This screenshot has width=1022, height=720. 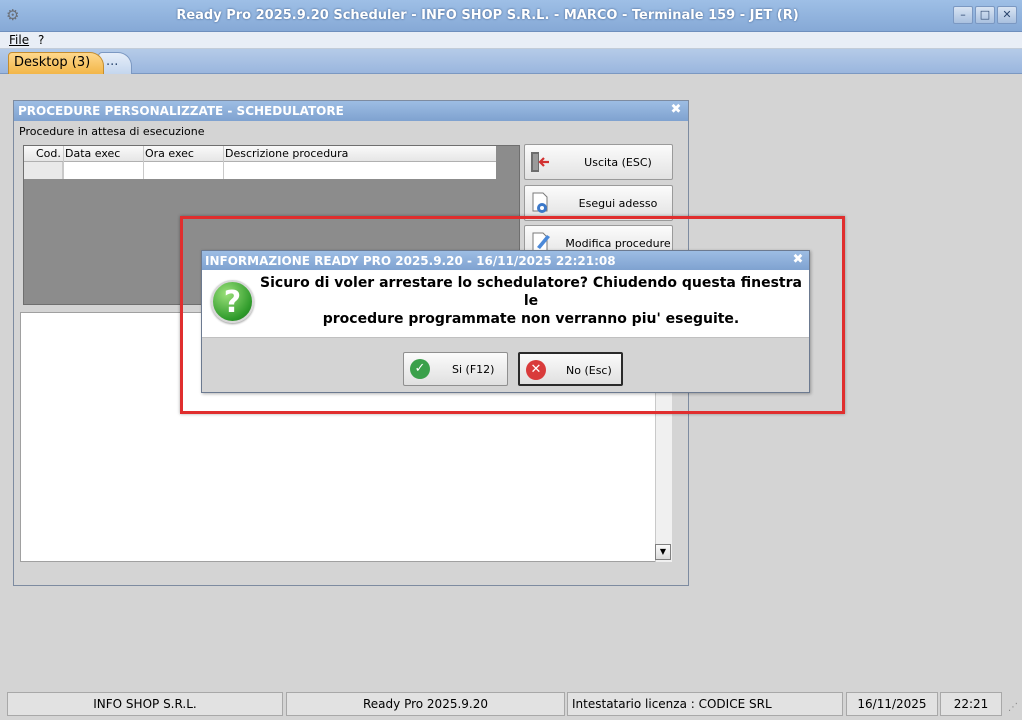 I want to click on maximize-icon: □, so click(x=985, y=14).